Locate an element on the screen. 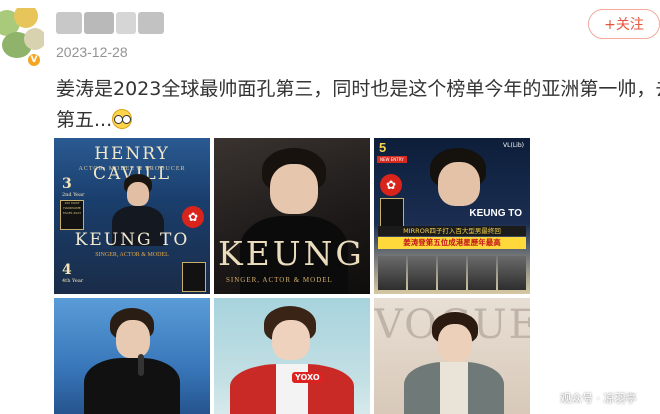  image-thumbnail-5: YOXO is located at coordinates (292, 356).